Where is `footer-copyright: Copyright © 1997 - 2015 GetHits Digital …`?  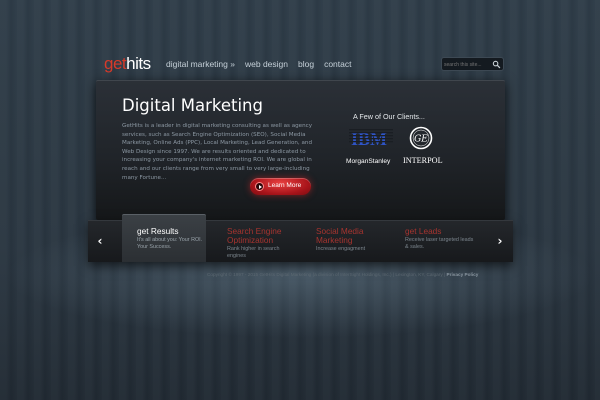
footer-copyright: Copyright © 1997 - 2015 GetHits Digital … is located at coordinates (342, 274).